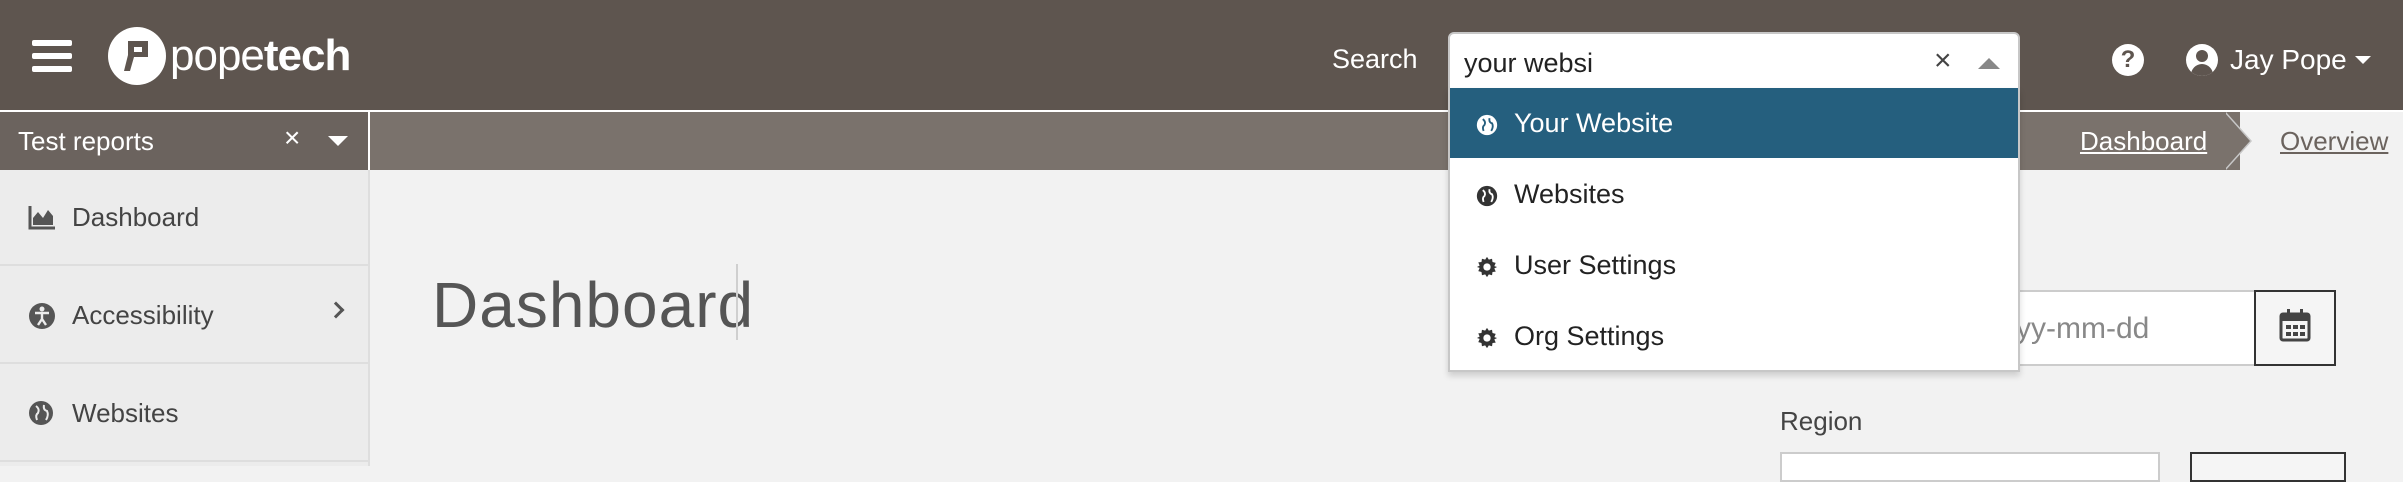 This screenshot has width=2403, height=482. Describe the element at coordinates (292, 138) in the screenshot. I see `close-icon: ×` at that location.